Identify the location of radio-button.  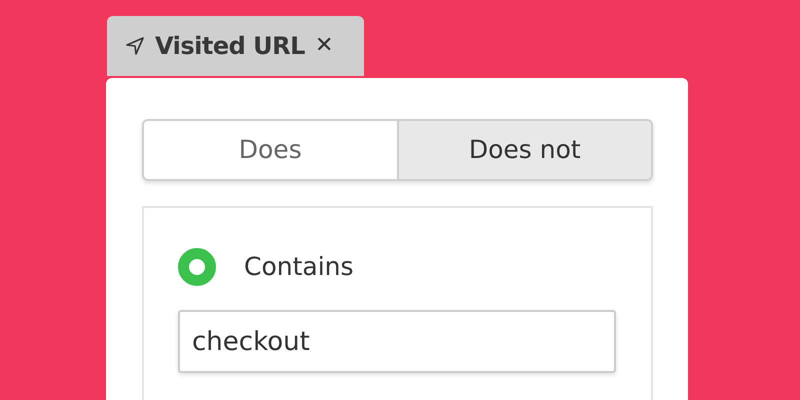
(197, 267).